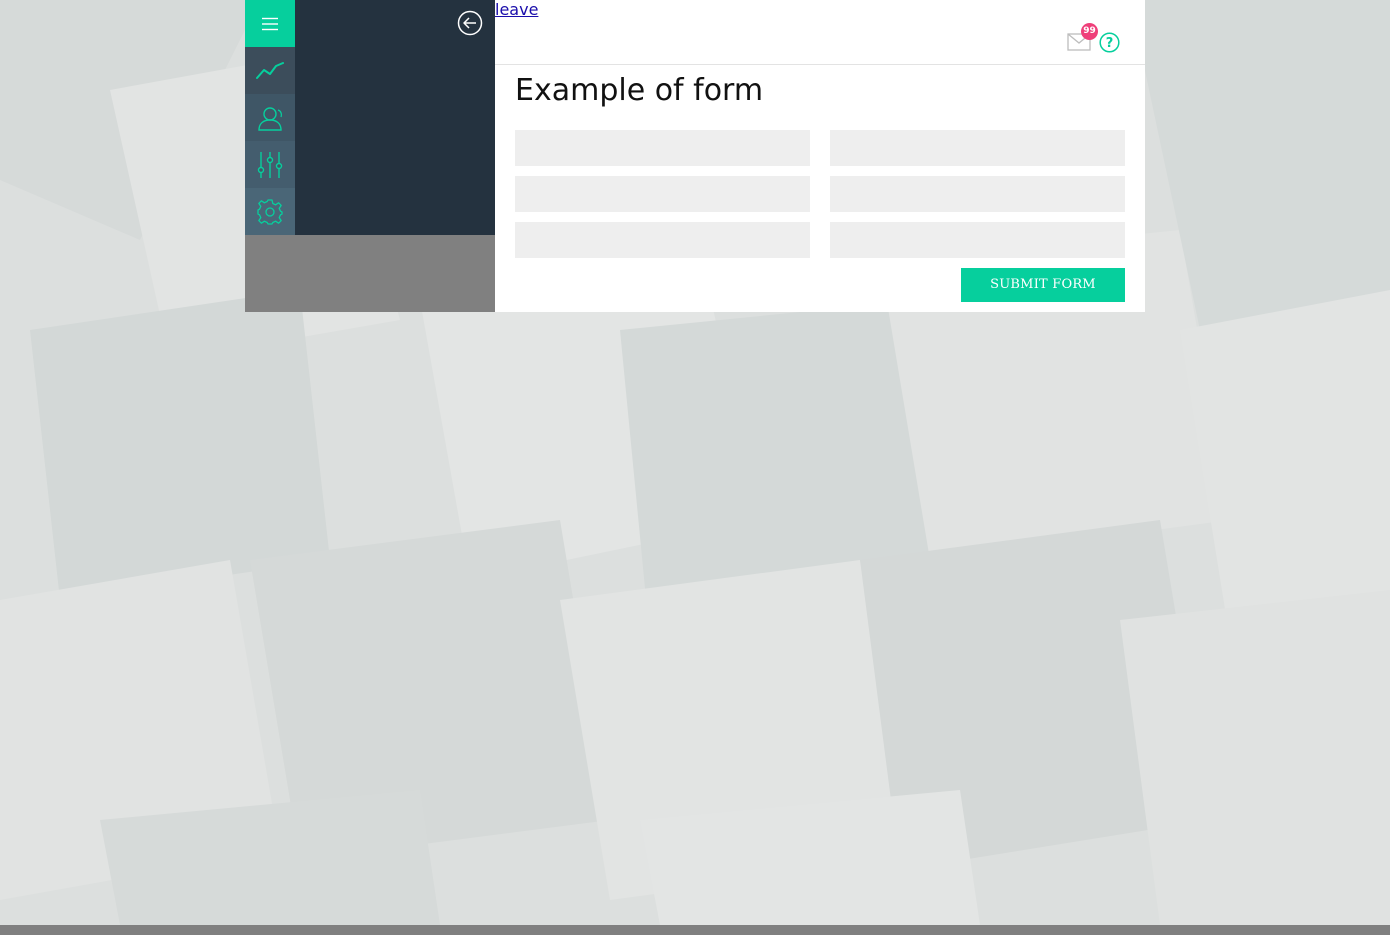  Describe the element at coordinates (695, 930) in the screenshot. I see `bottom-bar` at that location.